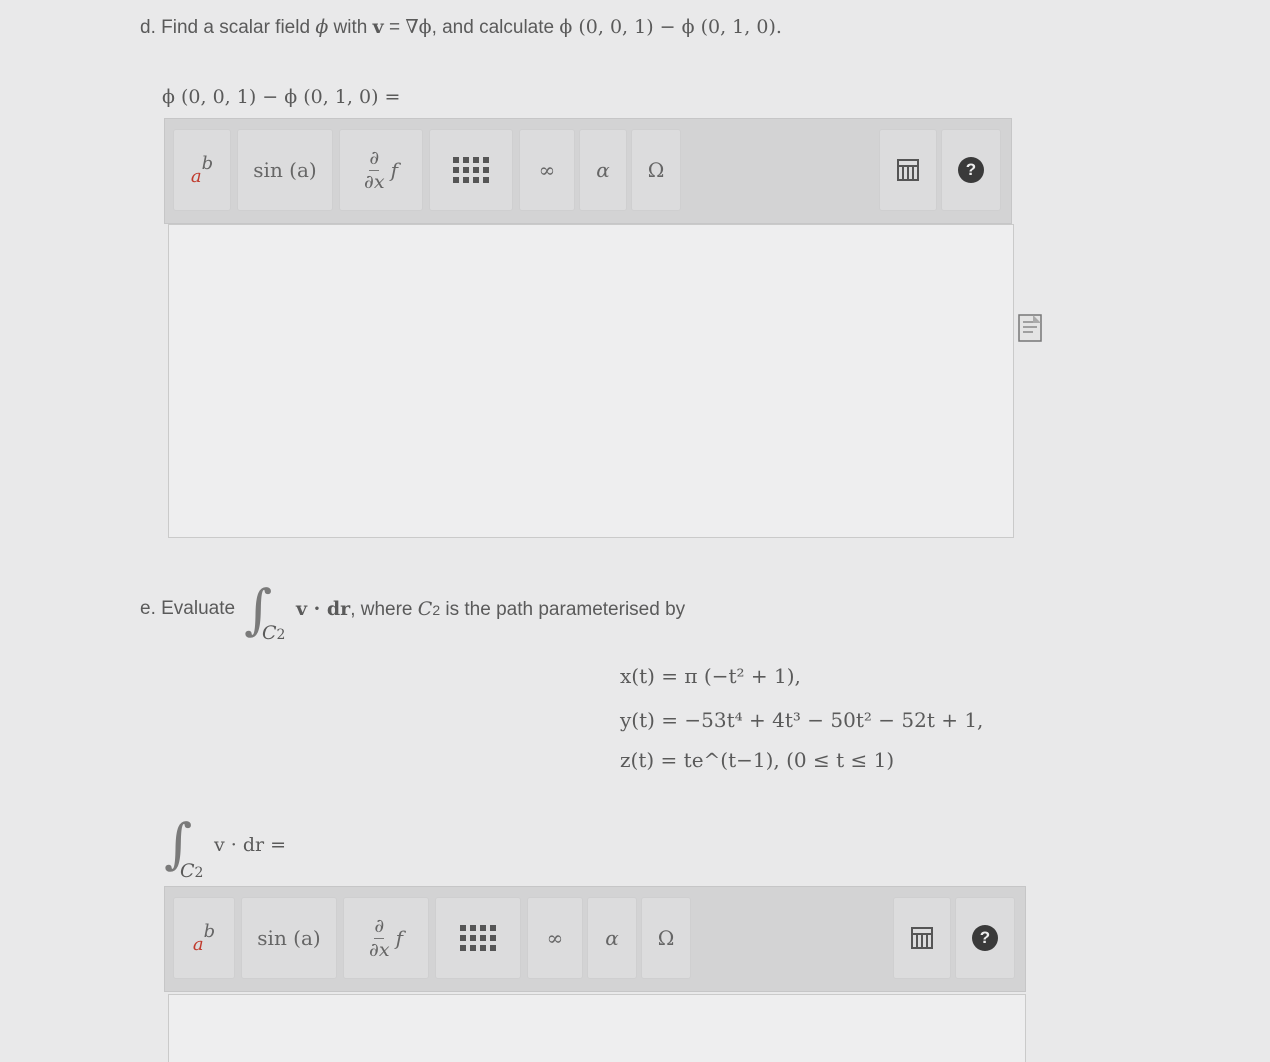 Image resolution: width=1270 pixels, height=1062 pixels. What do you see at coordinates (597, 1028) in the screenshot?
I see `answer-e-editor` at bounding box center [597, 1028].